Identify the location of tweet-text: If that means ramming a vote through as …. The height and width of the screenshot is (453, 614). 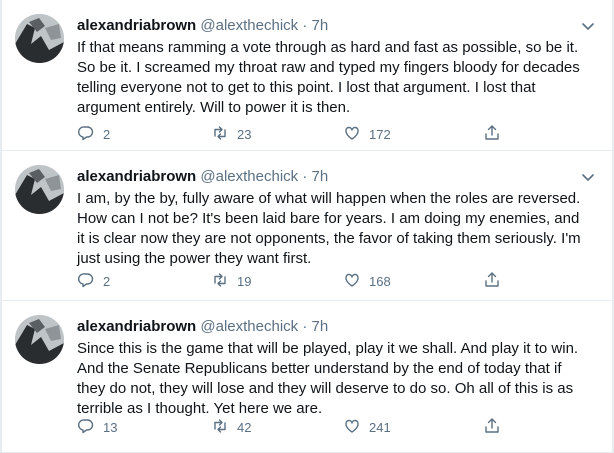
(328, 77).